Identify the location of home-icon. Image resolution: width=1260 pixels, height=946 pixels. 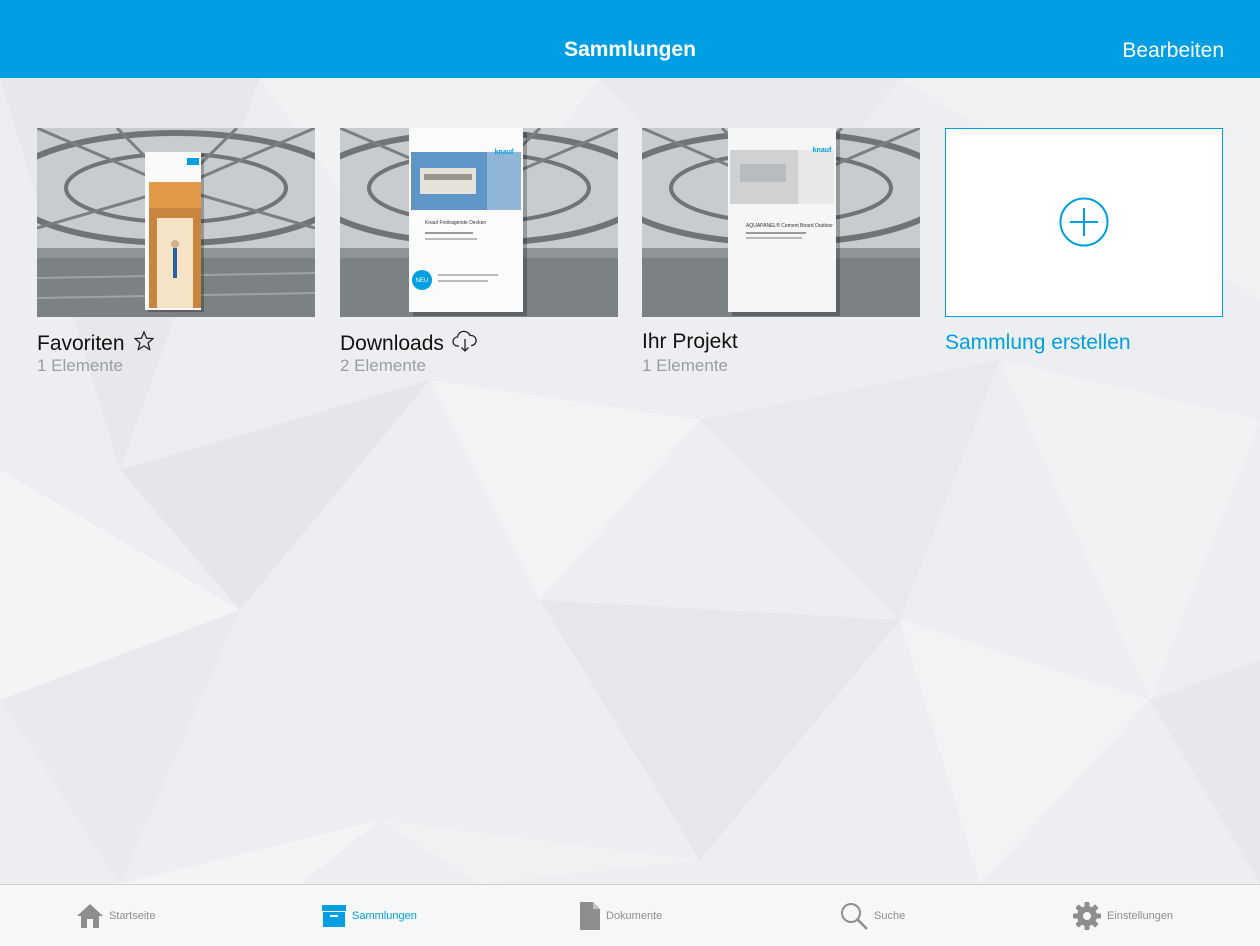
(90, 915).